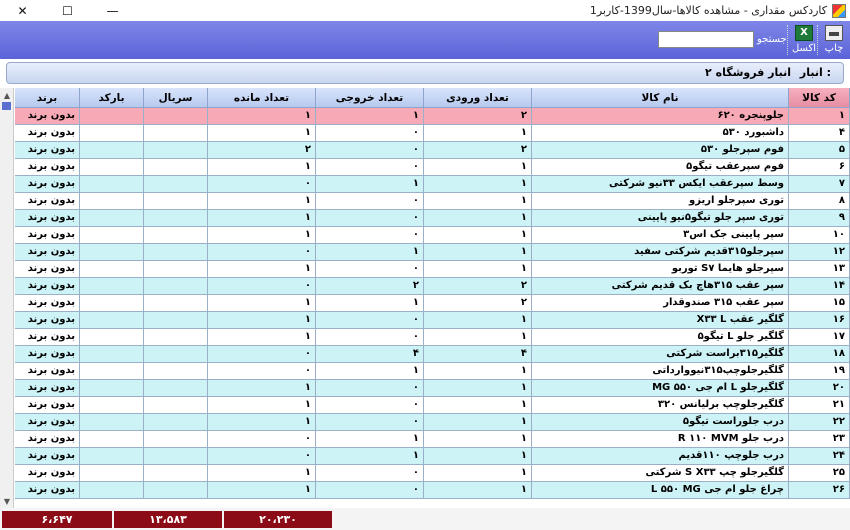 Image resolution: width=850 pixels, height=530 pixels. I want to click on scroll-thumb, so click(6, 106).